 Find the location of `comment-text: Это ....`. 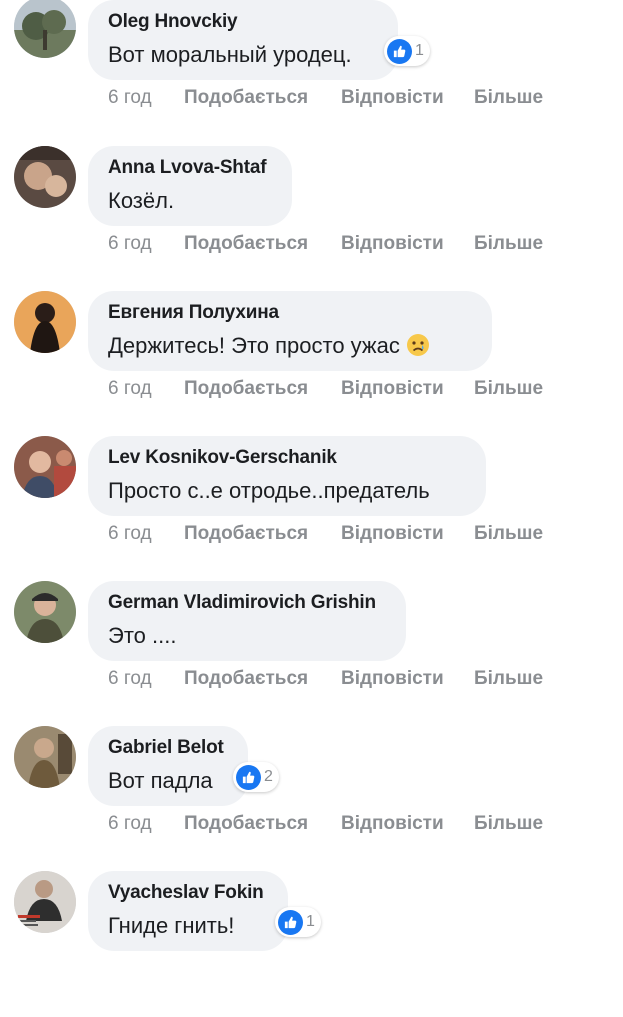

comment-text: Это .... is located at coordinates (142, 635).